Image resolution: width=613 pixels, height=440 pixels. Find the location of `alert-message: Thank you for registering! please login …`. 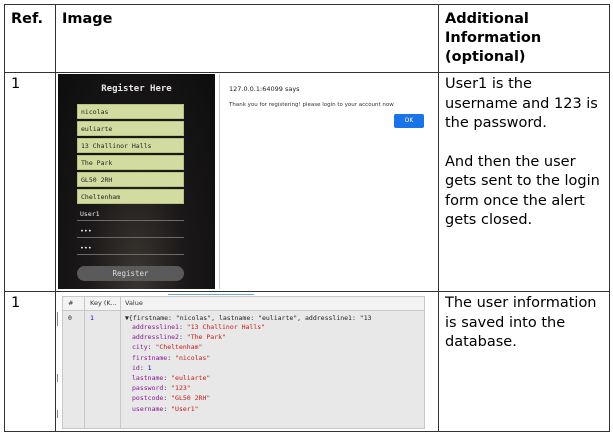

alert-message: Thank you for registering! please login … is located at coordinates (311, 105).